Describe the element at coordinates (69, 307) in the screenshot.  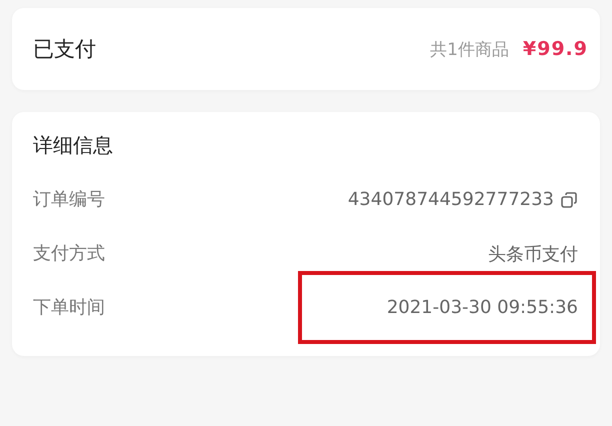
I see `detail-label: 下单时间` at that location.